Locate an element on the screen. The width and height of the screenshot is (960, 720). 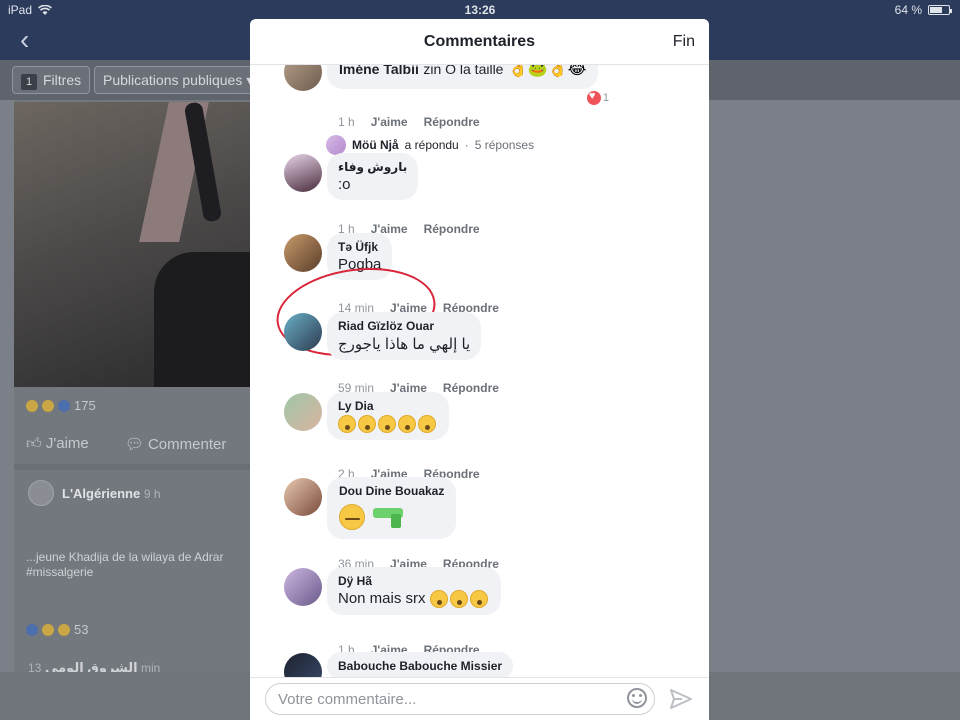
comment-bubble: Babouche Babouche Missier is located at coordinates (420, 664).